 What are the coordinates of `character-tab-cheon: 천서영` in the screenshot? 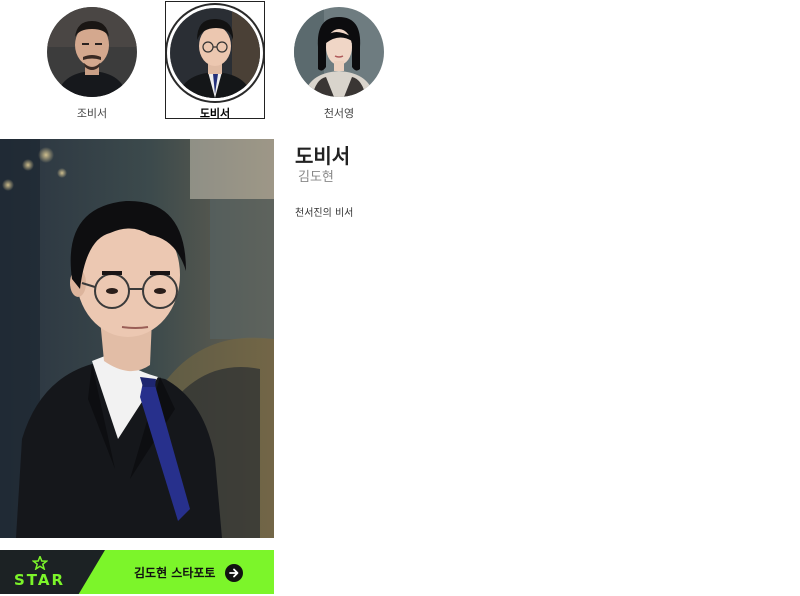 It's located at (339, 60).